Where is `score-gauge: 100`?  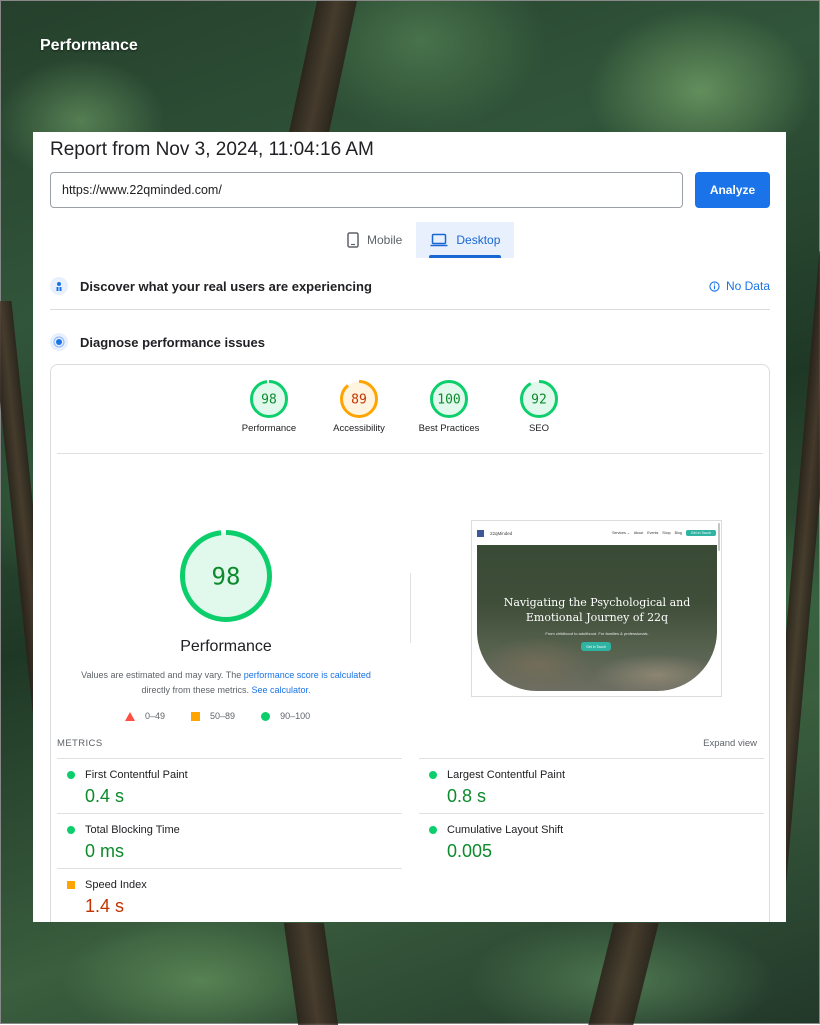
score-gauge: 100 is located at coordinates (449, 399).